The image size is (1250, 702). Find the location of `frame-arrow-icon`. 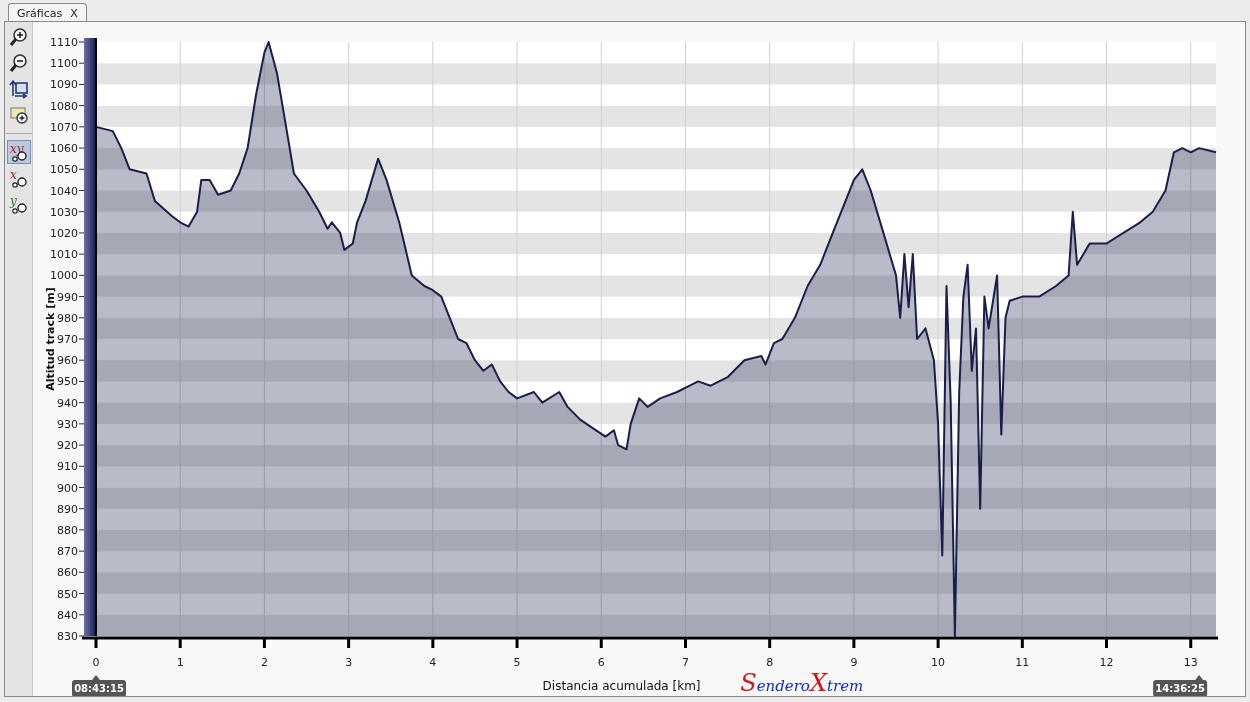

frame-arrow-icon is located at coordinates (18, 89).